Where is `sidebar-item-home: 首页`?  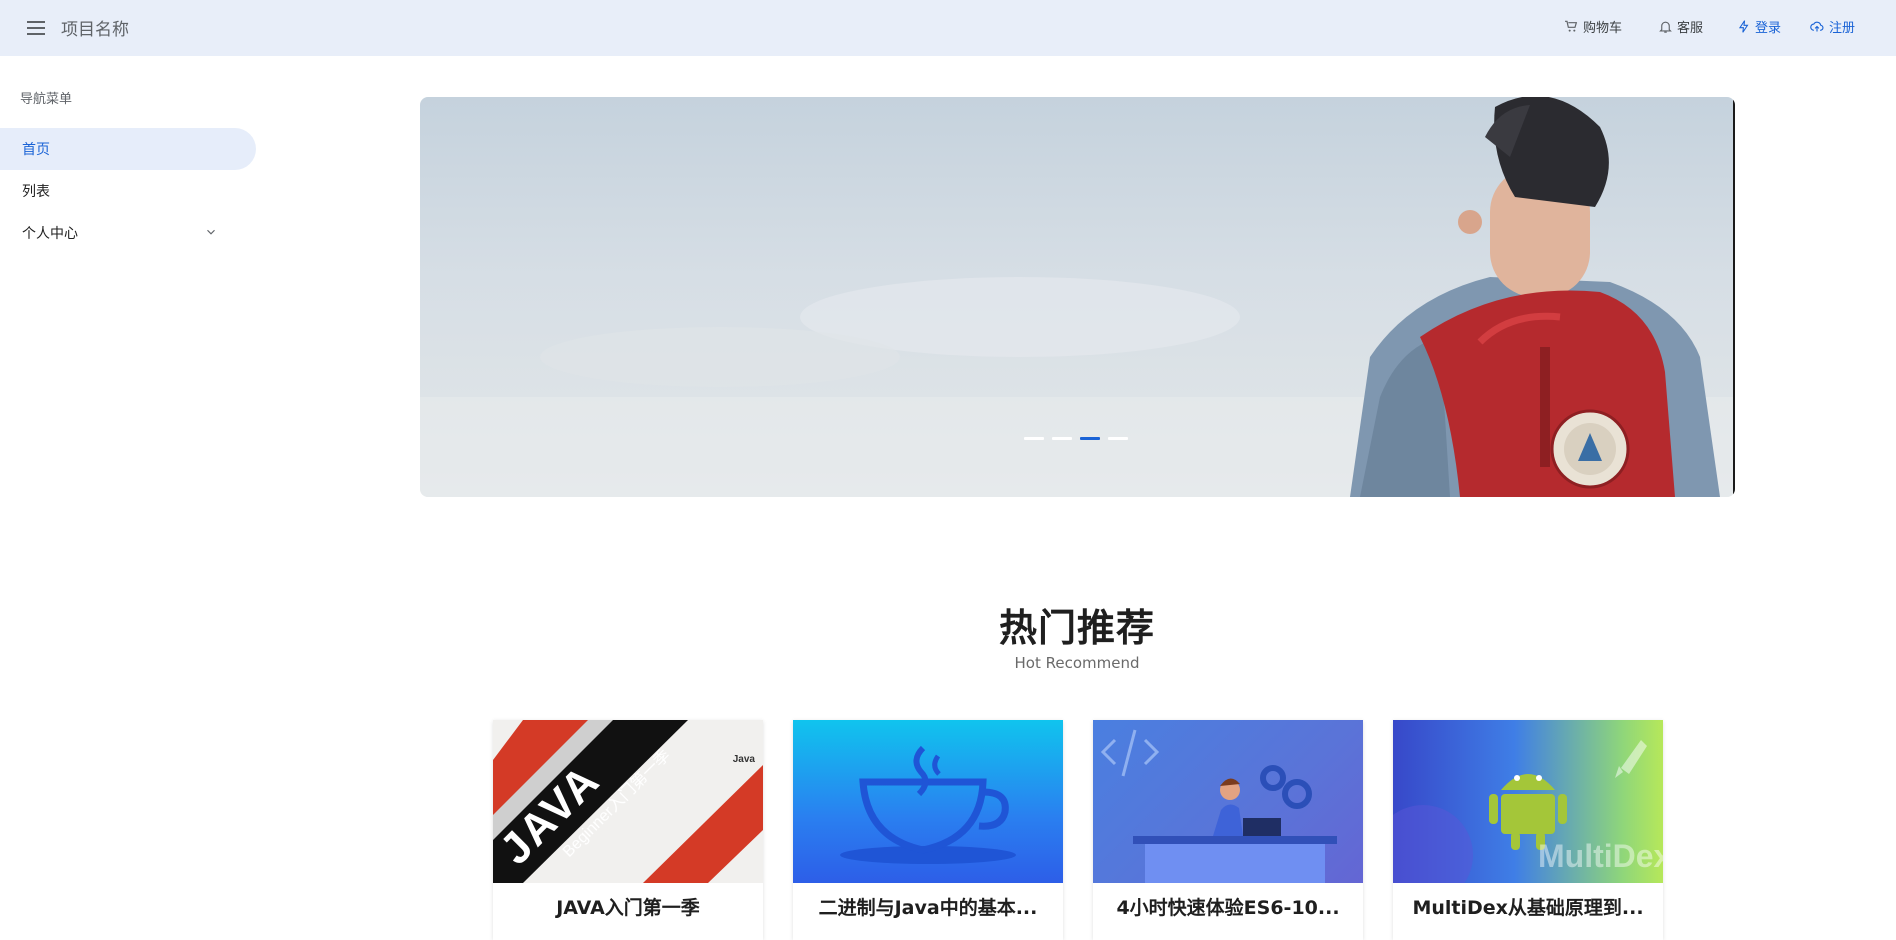
sidebar-item-home: 首页 is located at coordinates (128, 149).